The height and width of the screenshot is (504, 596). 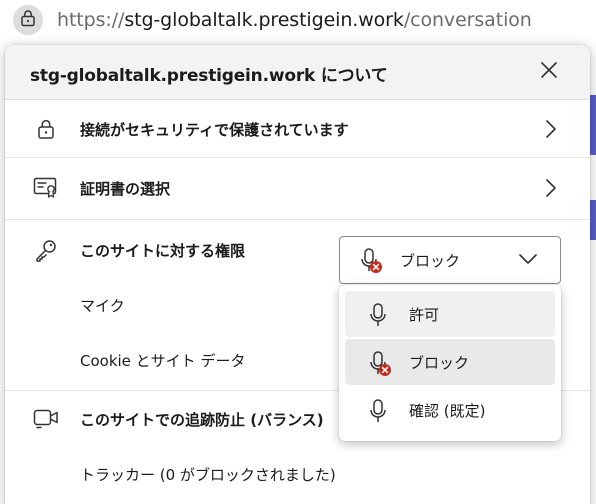 I want to click on key-icon, so click(x=46, y=250).